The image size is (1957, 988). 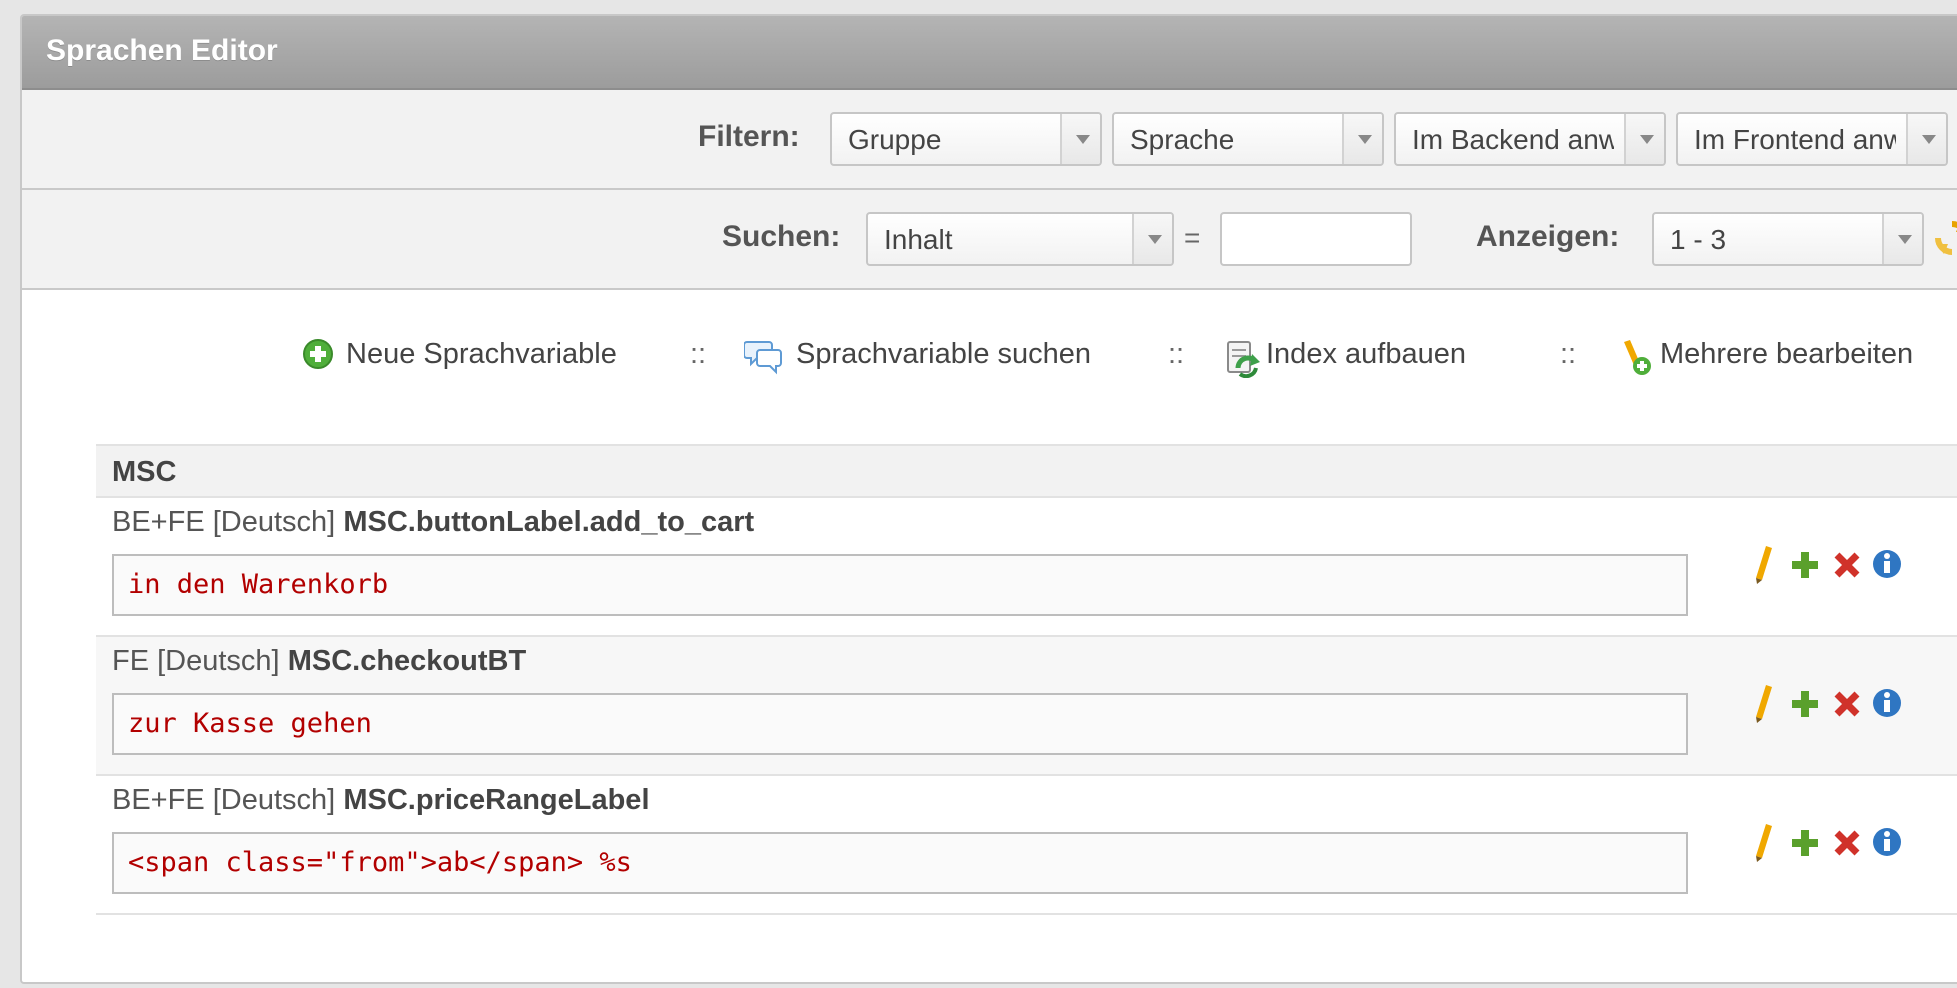 What do you see at coordinates (1548, 236) in the screenshot?
I see `show-label: Anzeigen:` at bounding box center [1548, 236].